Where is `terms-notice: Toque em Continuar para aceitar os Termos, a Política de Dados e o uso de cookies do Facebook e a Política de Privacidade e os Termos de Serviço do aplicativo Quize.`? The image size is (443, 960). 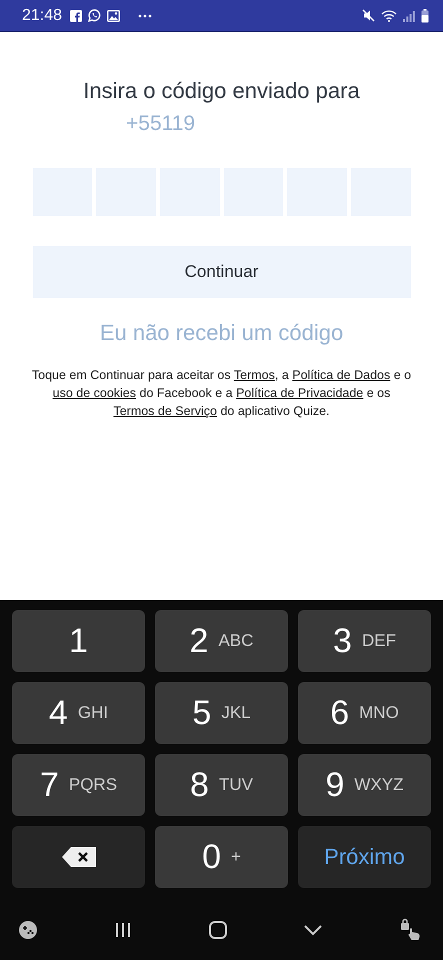 terms-notice: Toque em Continuar para aceitar os Termos, a Política de Dados e o uso de cookies do Facebook e a Política de Privacidade e os Termos de Serviço do aplicativo Quize. is located at coordinates (221, 393).